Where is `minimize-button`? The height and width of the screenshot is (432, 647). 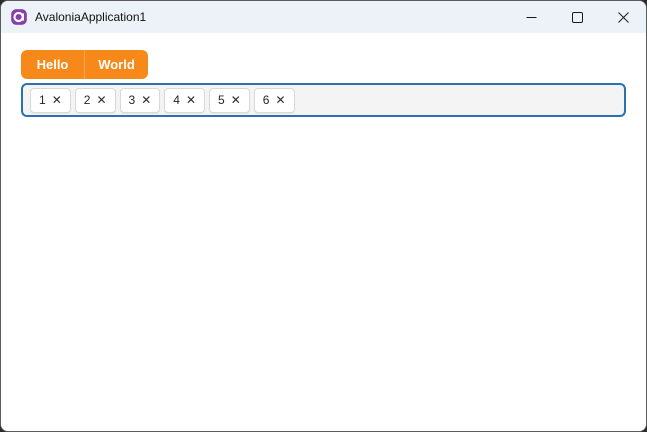
minimize-button is located at coordinates (531, 17).